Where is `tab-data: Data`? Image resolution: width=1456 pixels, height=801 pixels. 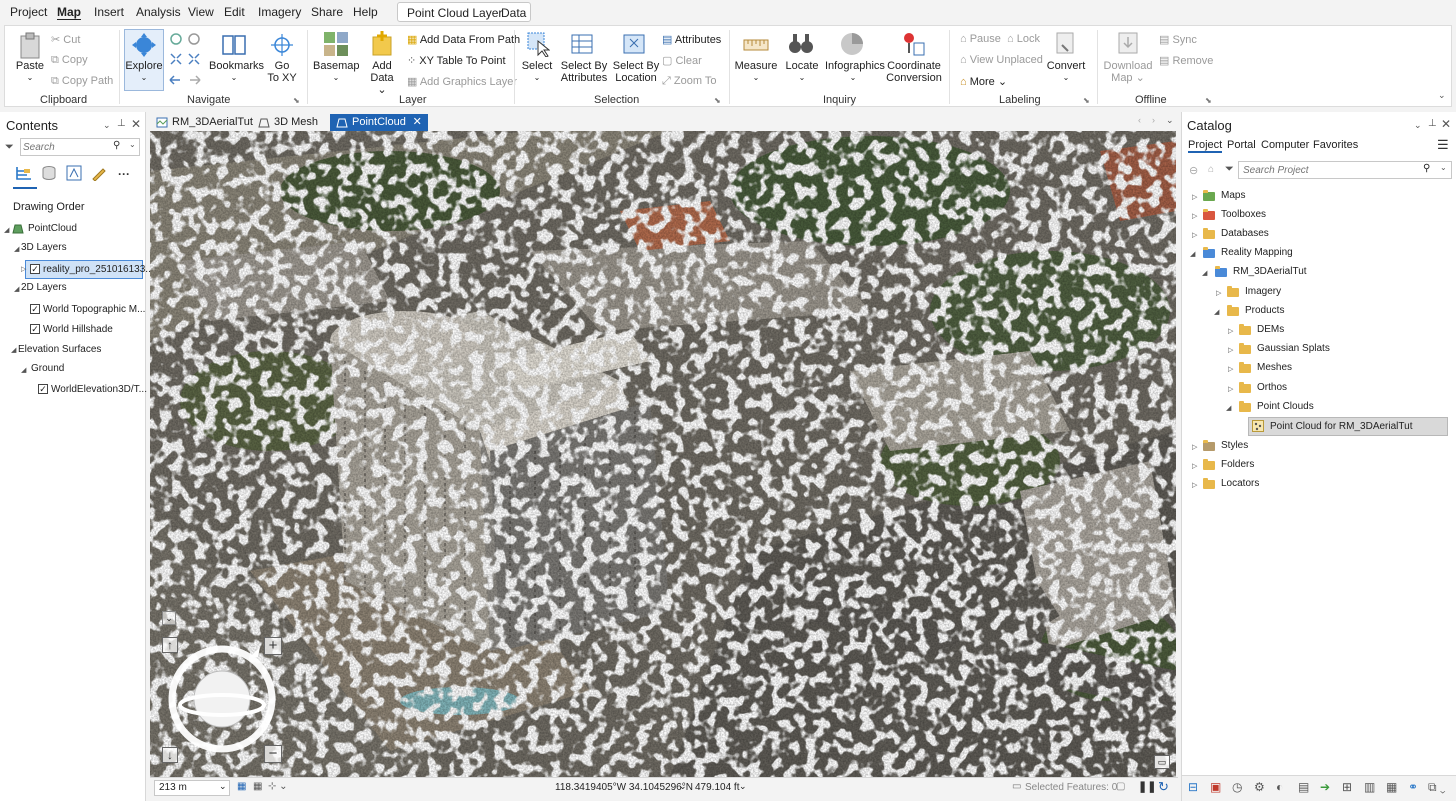
tab-data: Data is located at coordinates (513, 13).